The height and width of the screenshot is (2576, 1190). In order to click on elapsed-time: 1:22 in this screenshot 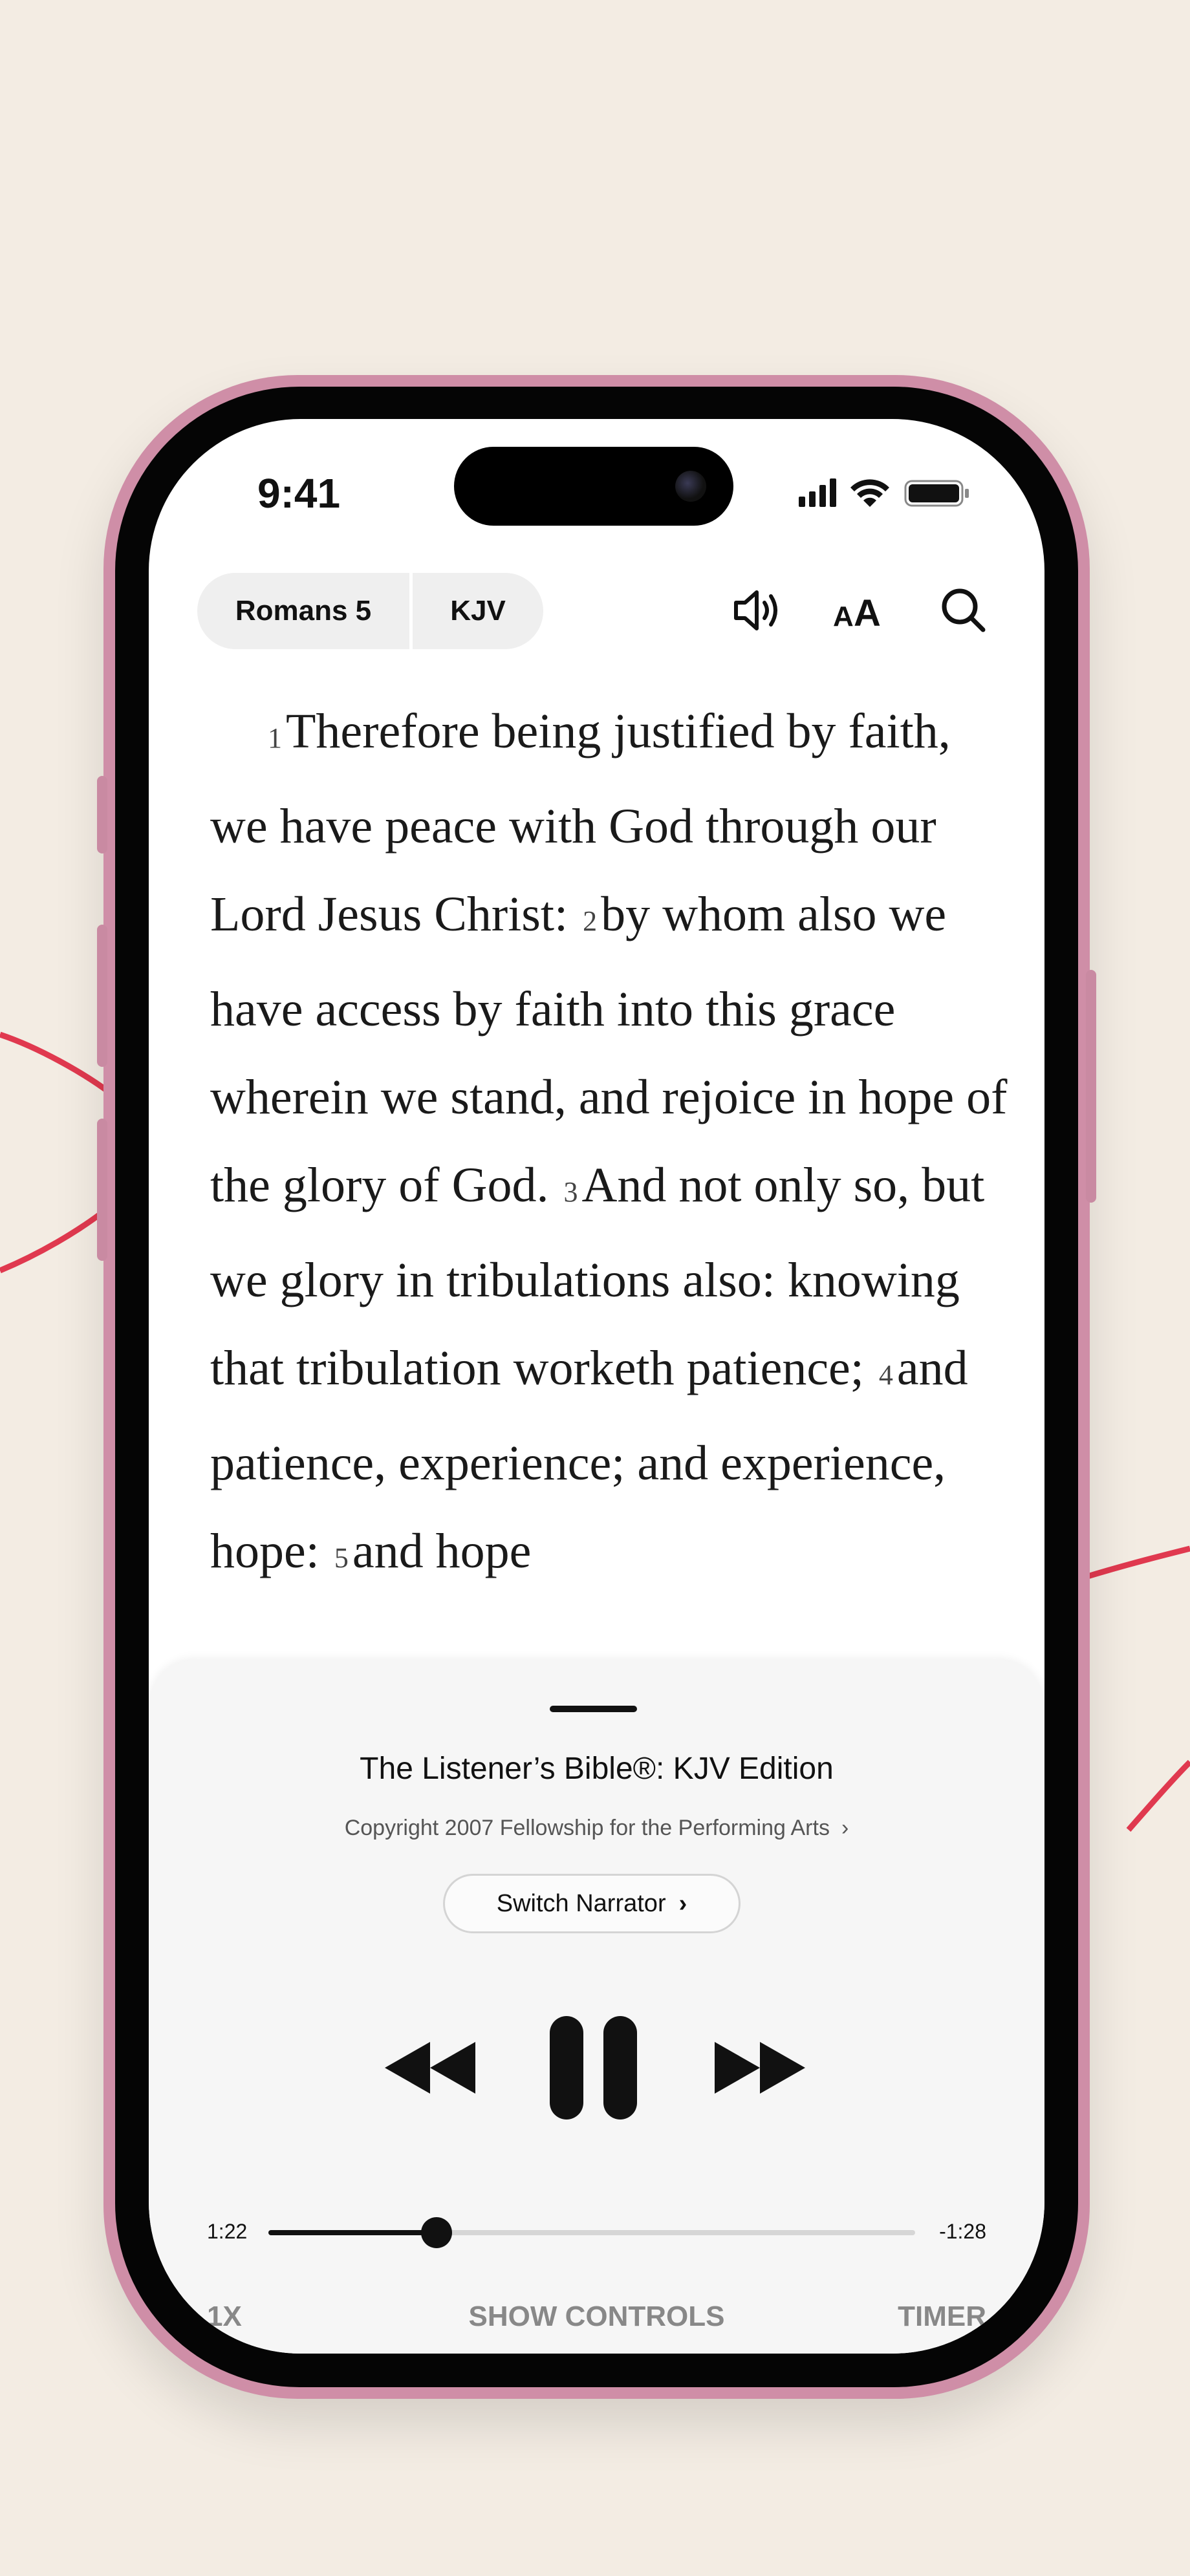, I will do `click(227, 2231)`.